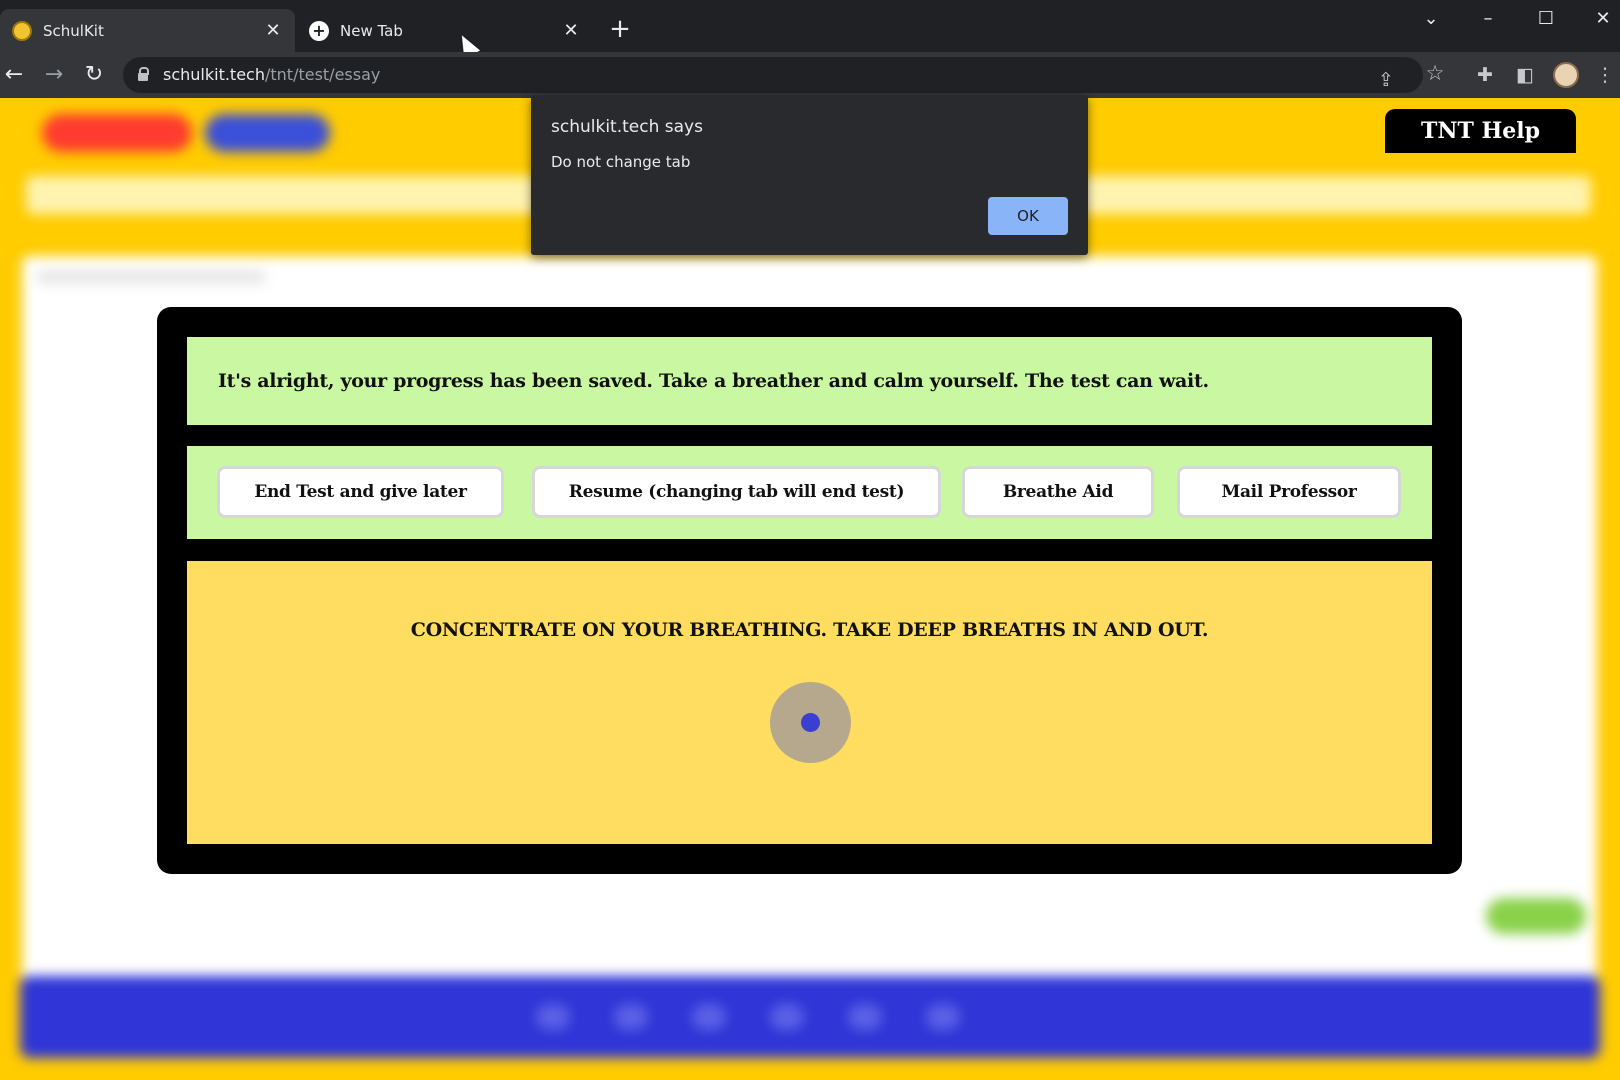 The height and width of the screenshot is (1080, 1620). I want to click on tab-new-tab: + New Tab ✕, so click(445, 30).